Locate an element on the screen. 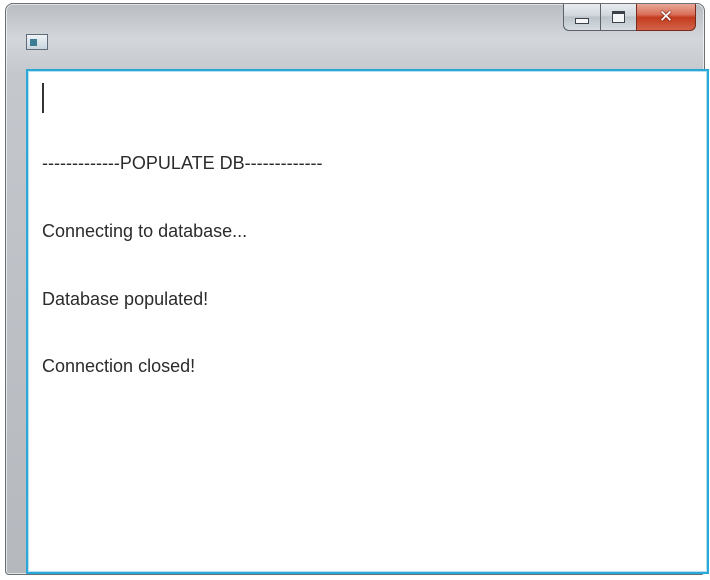 The width and height of the screenshot is (710, 580). minimize-button is located at coordinates (581, 17).